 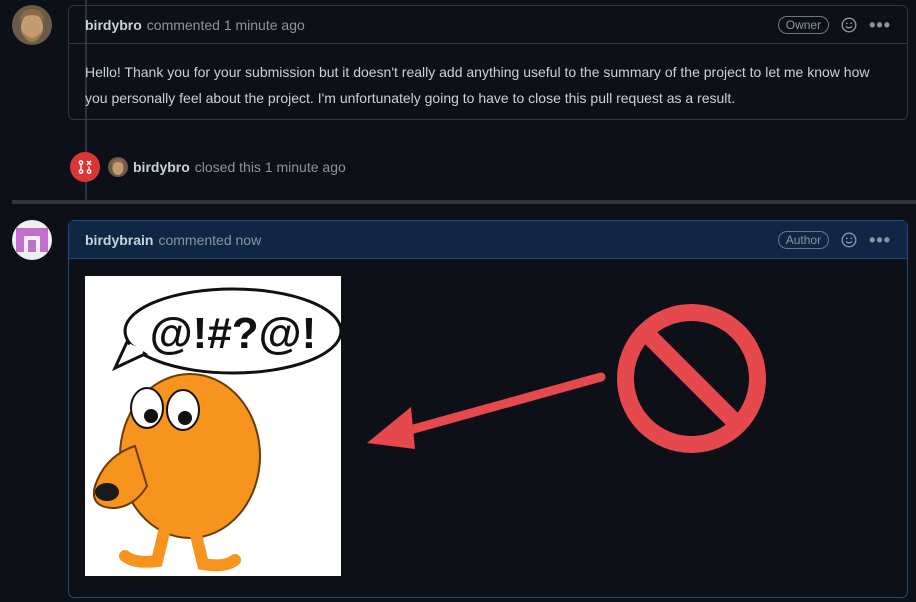 I want to click on timeline-divider, so click(x=464, y=202).